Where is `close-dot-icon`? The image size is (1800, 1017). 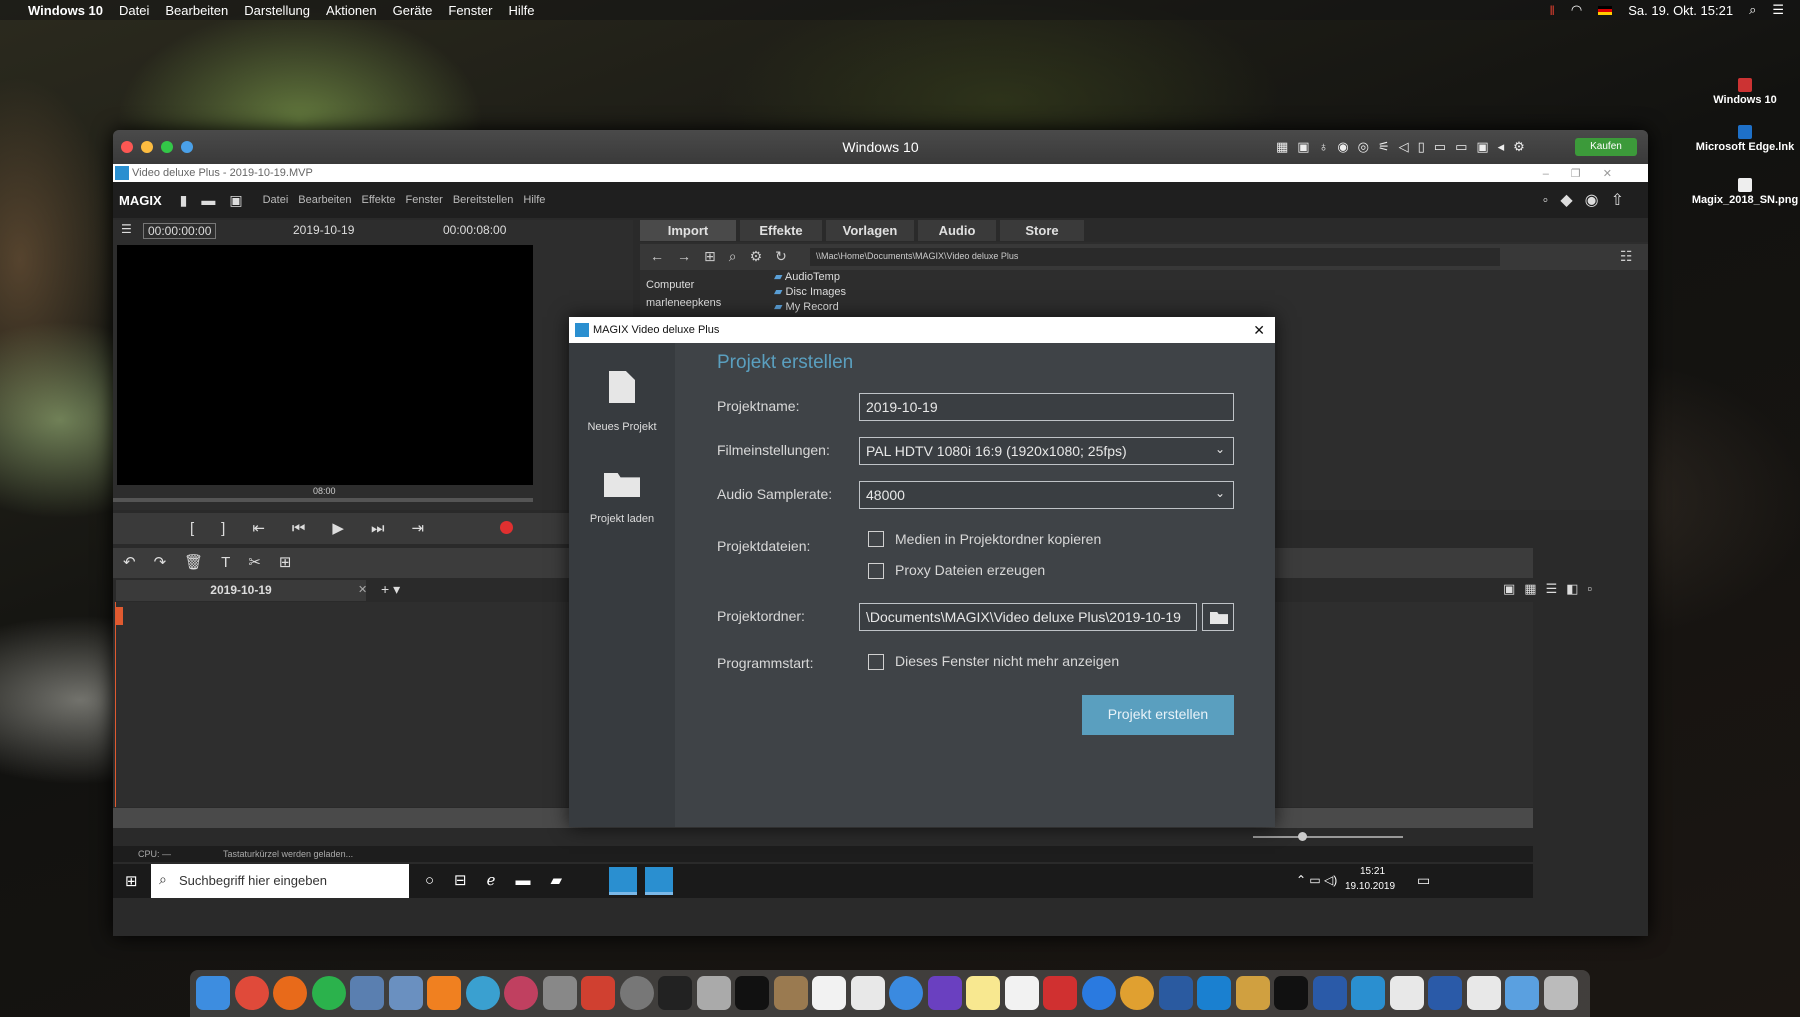
close-dot-icon is located at coordinates (127, 147).